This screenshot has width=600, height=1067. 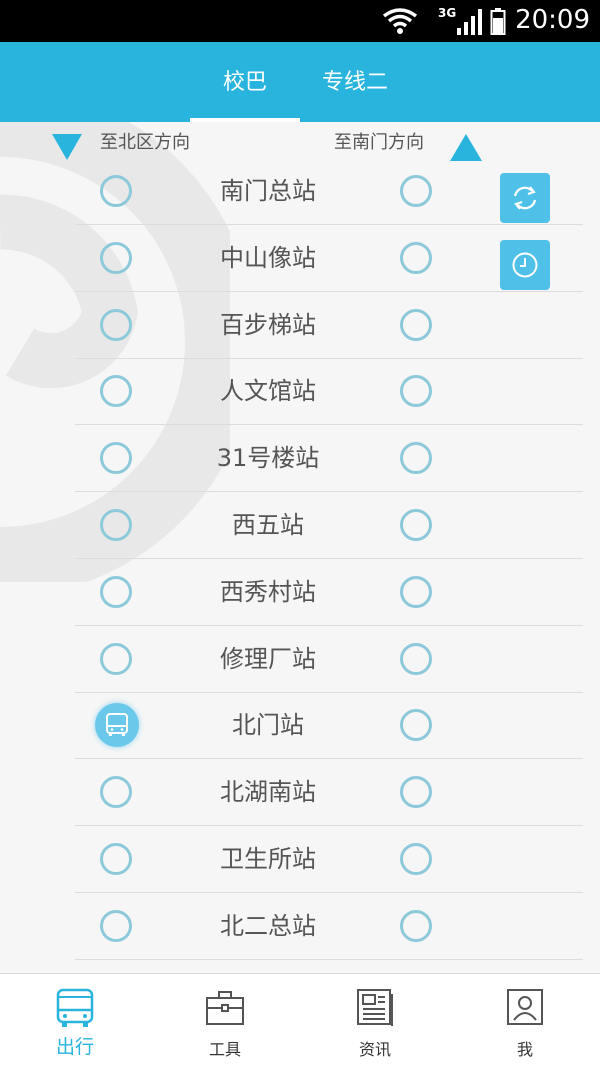 What do you see at coordinates (447, 13) in the screenshot?
I see `network-type: 3G` at bounding box center [447, 13].